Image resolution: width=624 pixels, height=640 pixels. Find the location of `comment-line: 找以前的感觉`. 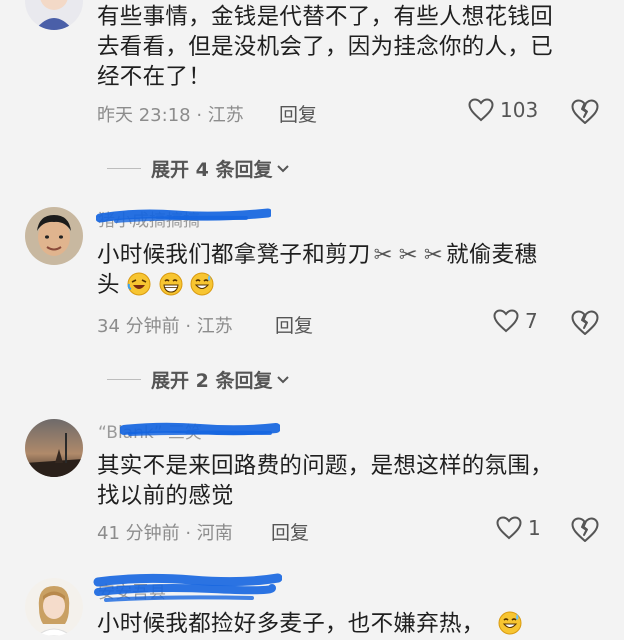

comment-line: 找以前的感觉 is located at coordinates (165, 496).